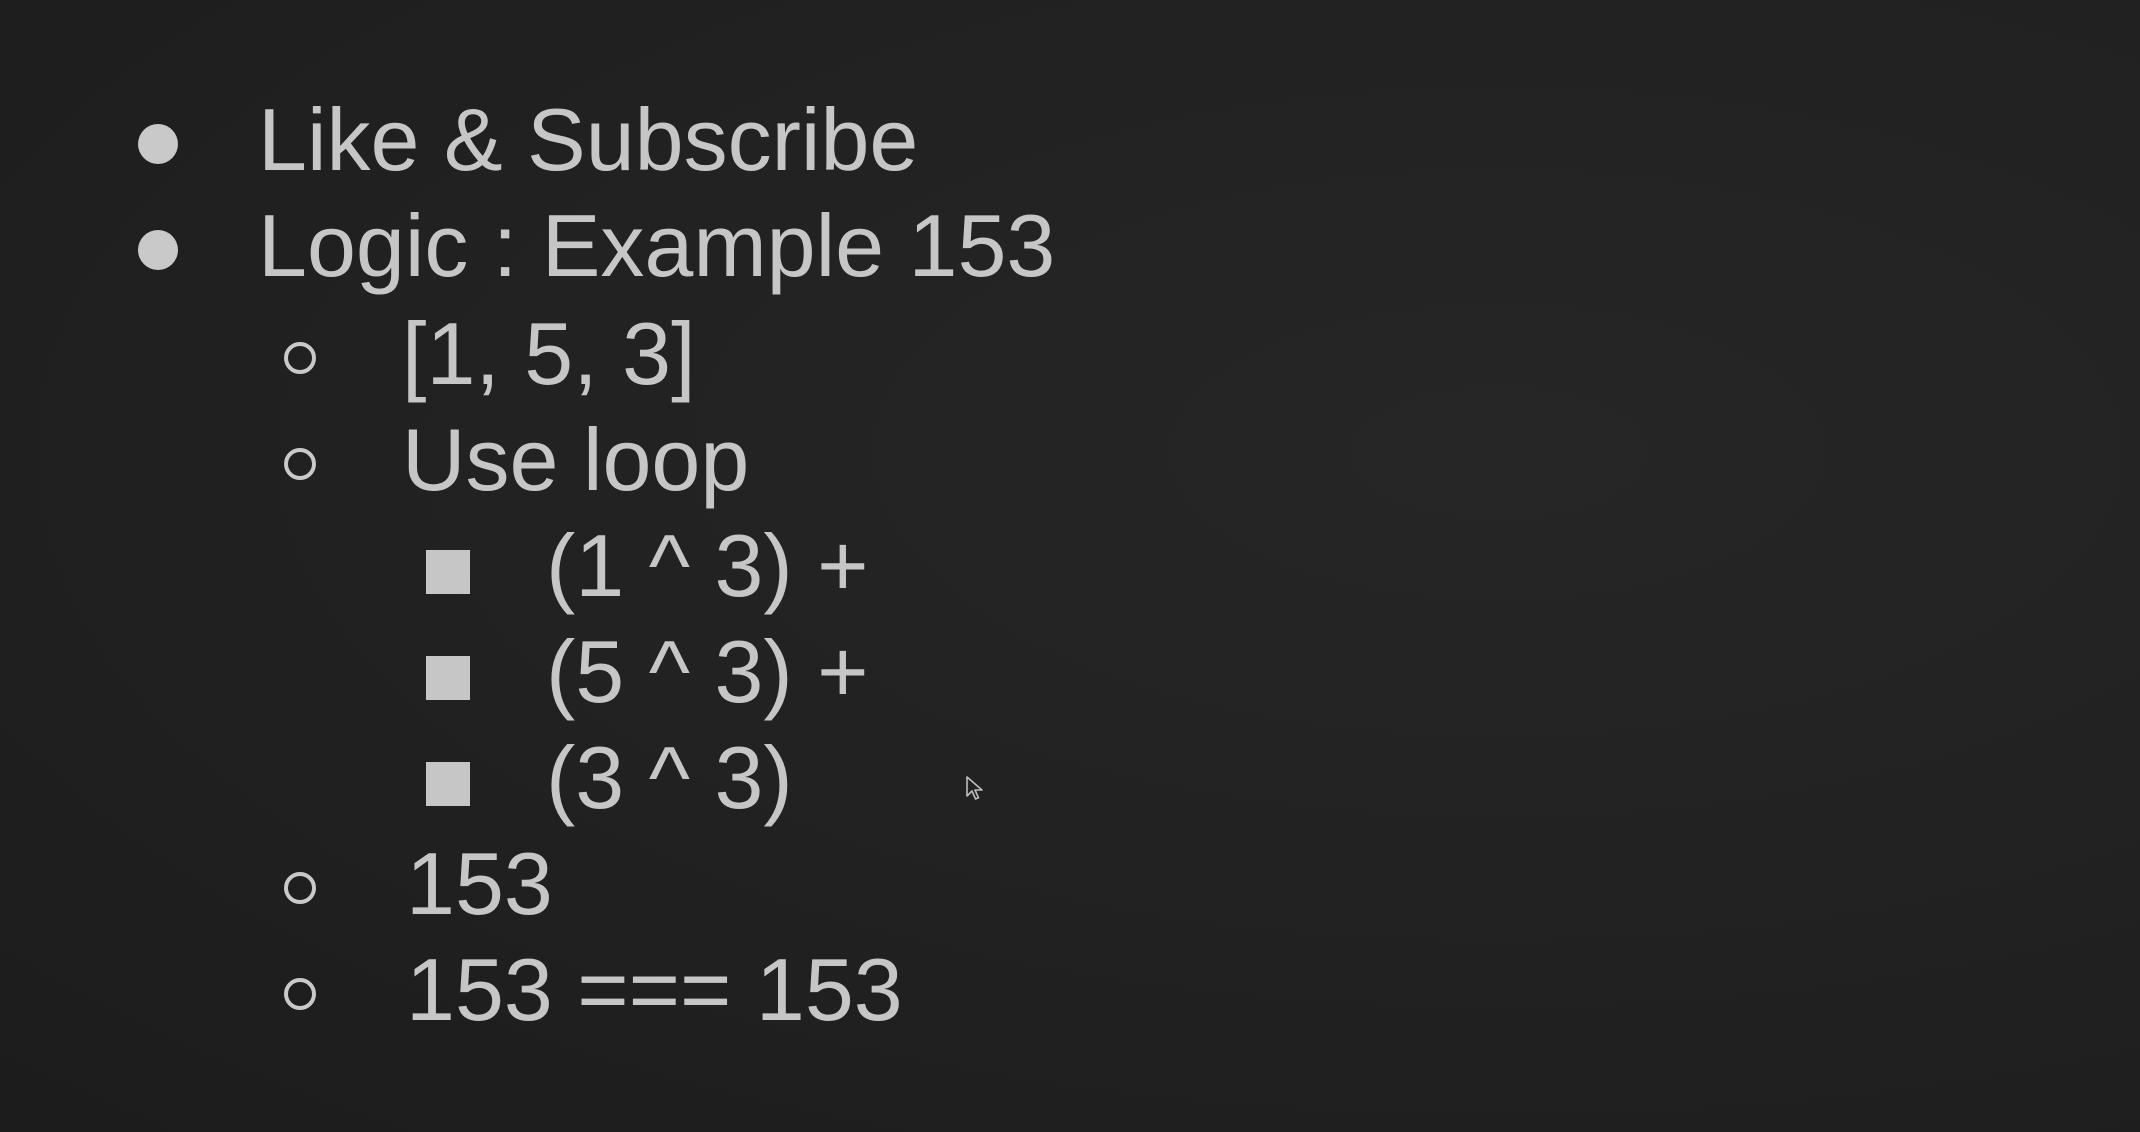 This screenshot has width=2140, height=1132. I want to click on list-item-text: (3 ^ 3), so click(669, 777).